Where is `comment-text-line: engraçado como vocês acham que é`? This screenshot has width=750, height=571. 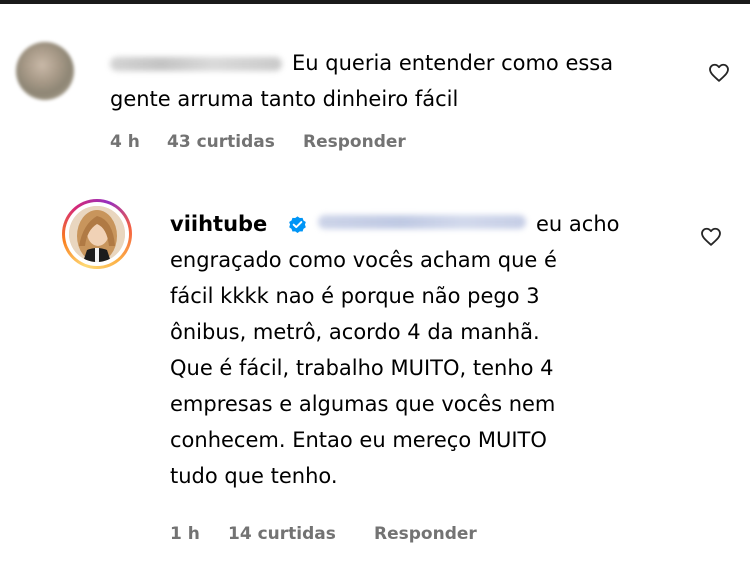
comment-text-line: engraçado como vocês acham que é is located at coordinates (363, 260).